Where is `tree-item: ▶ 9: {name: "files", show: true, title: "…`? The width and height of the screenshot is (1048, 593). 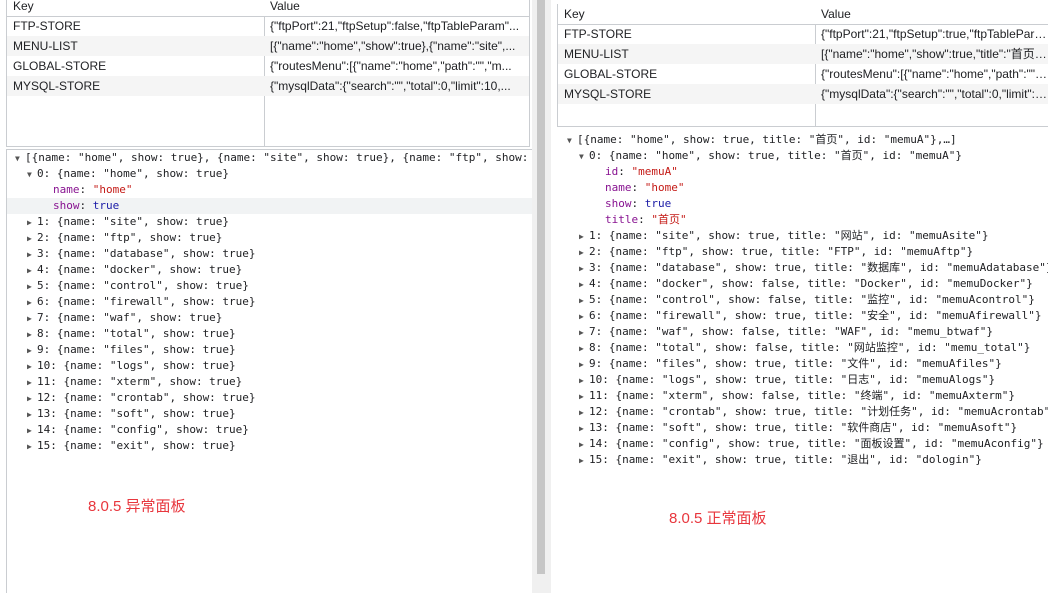 tree-item: ▶ 9: {name: "files", show: true, title: "… is located at coordinates (802, 364).